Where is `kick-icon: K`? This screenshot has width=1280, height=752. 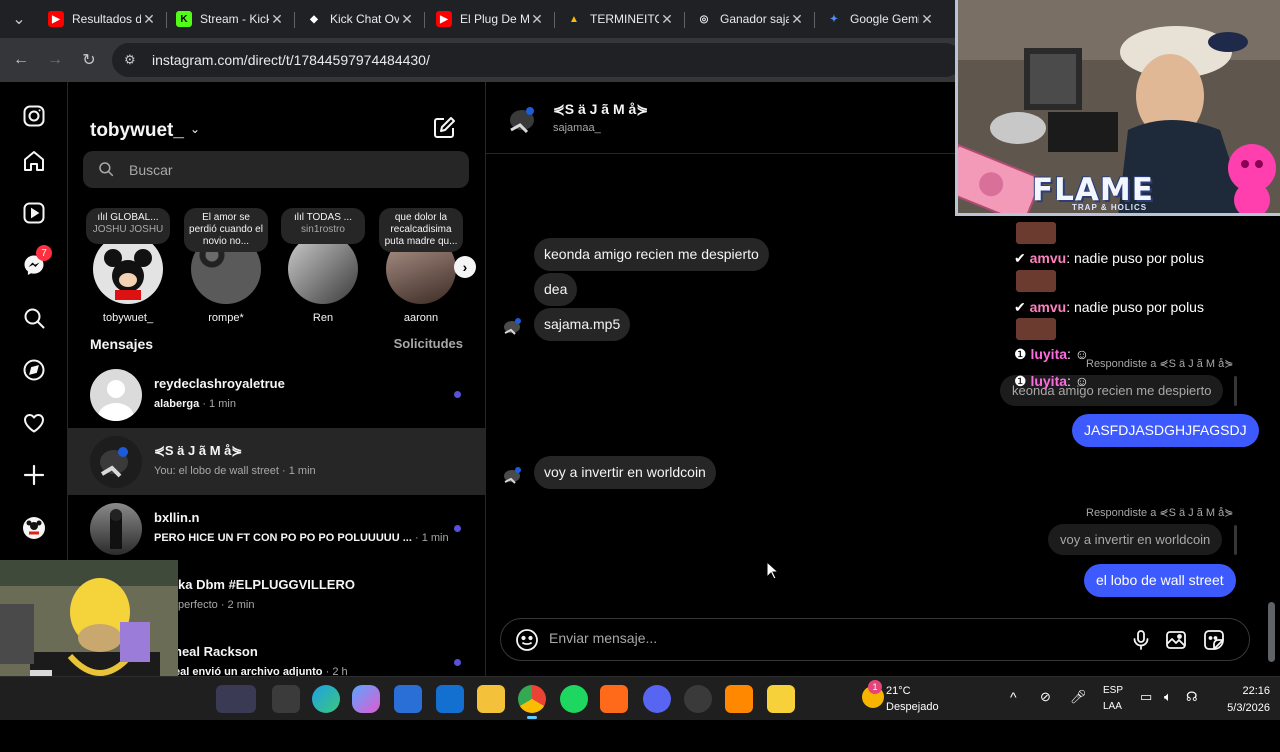
kick-icon: K is located at coordinates (184, 19).